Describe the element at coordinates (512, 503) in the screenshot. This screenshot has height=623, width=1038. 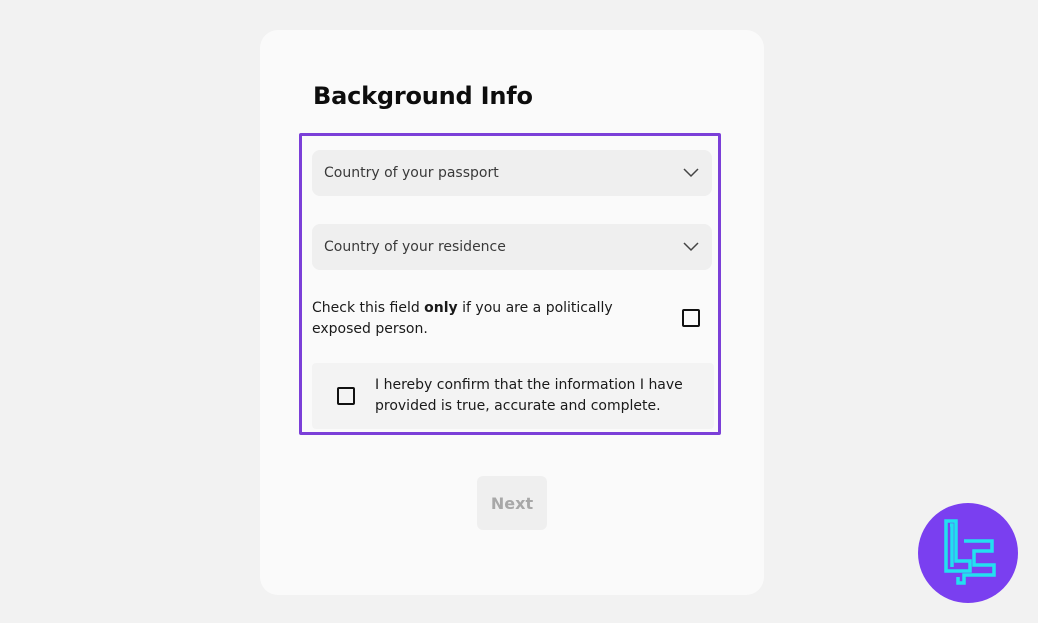
I see `next-button: Next` at that location.